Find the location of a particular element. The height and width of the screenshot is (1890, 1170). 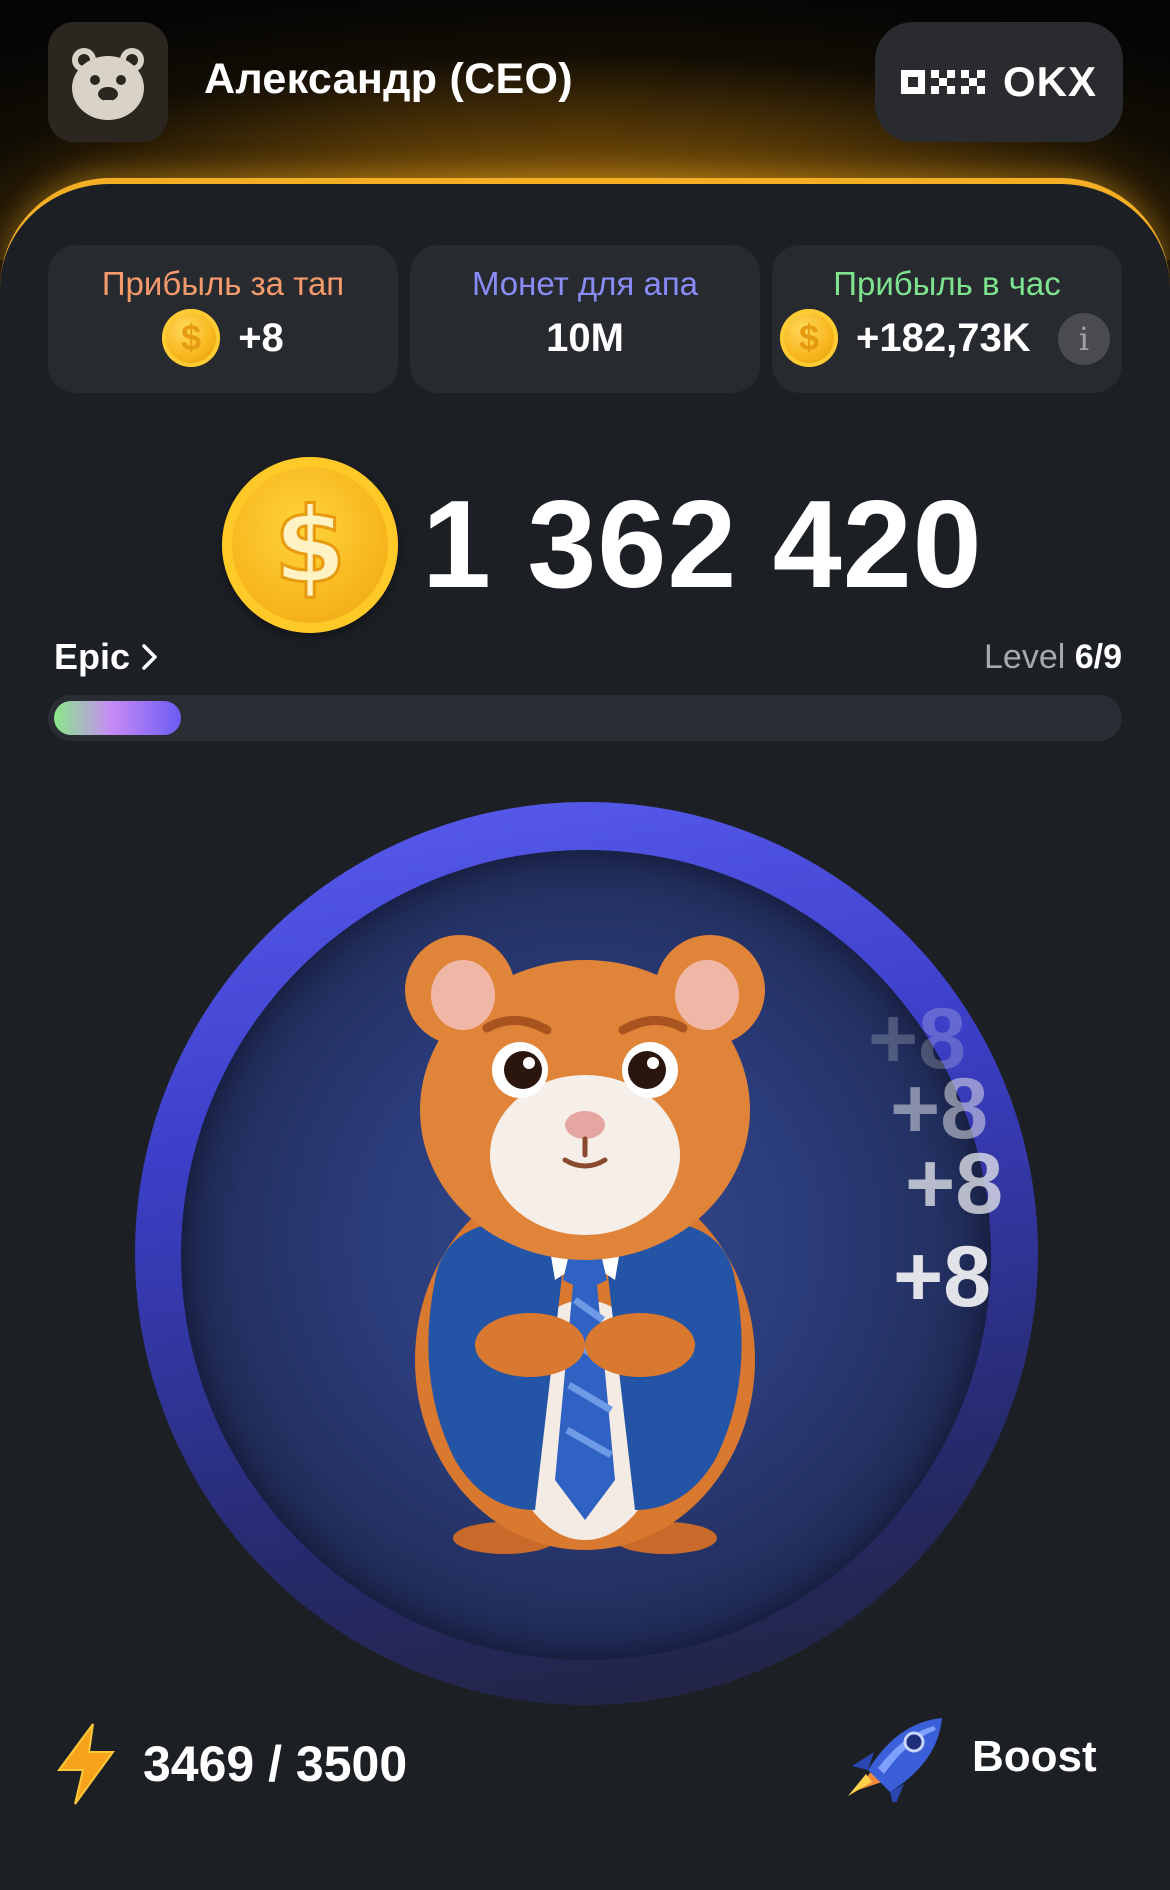

dollar-sign-icon: $ is located at coordinates (309, 545).